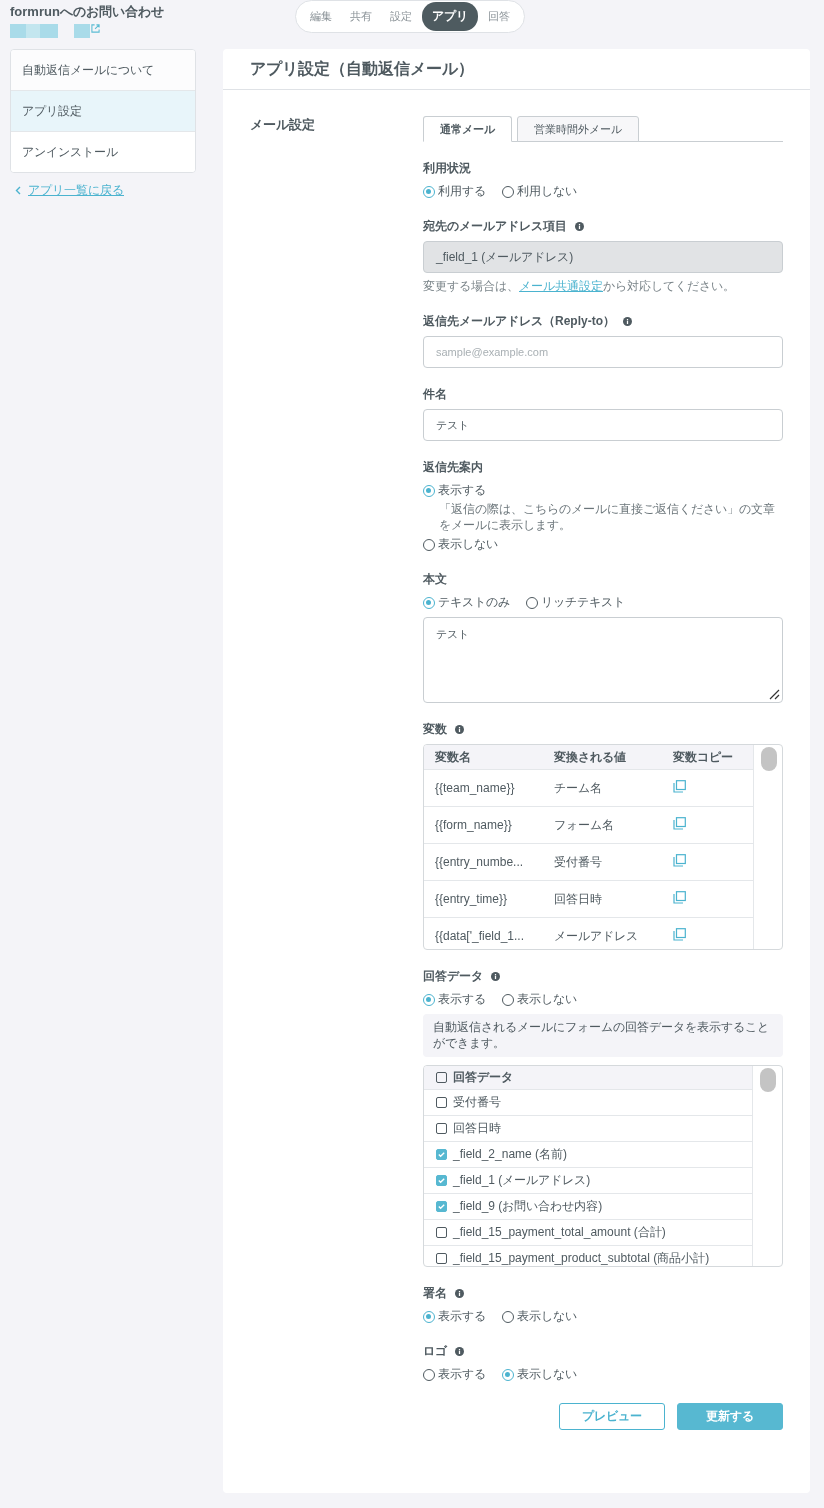  What do you see at coordinates (435, 730) in the screenshot?
I see `field-label: 変数` at bounding box center [435, 730].